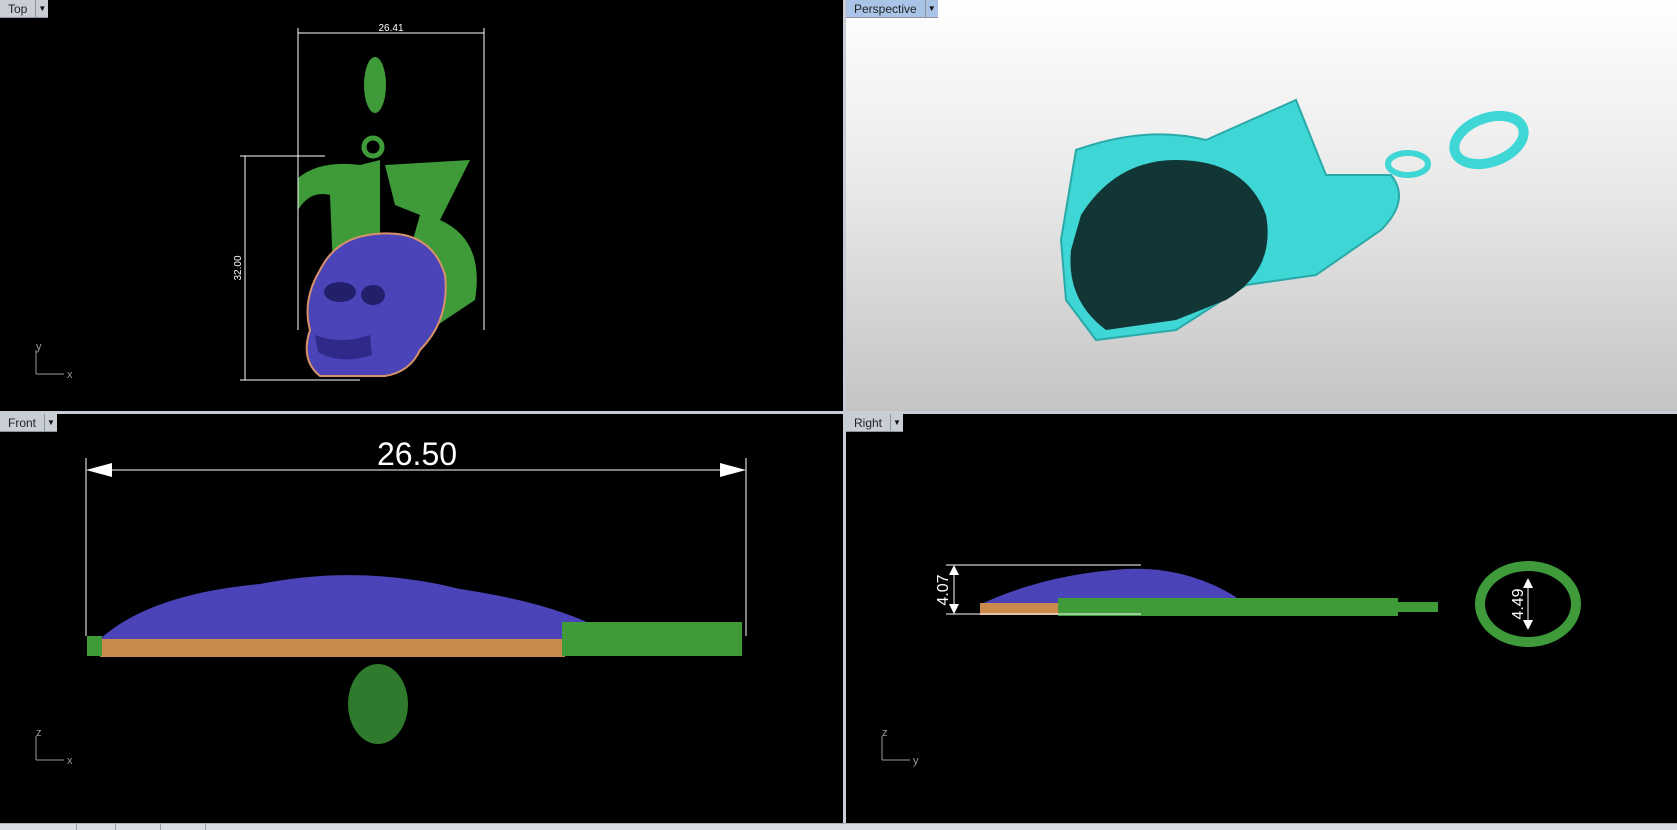 The width and height of the screenshot is (1677, 830). Describe the element at coordinates (99, 470) in the screenshot. I see `dimension-arrow-left` at that location.